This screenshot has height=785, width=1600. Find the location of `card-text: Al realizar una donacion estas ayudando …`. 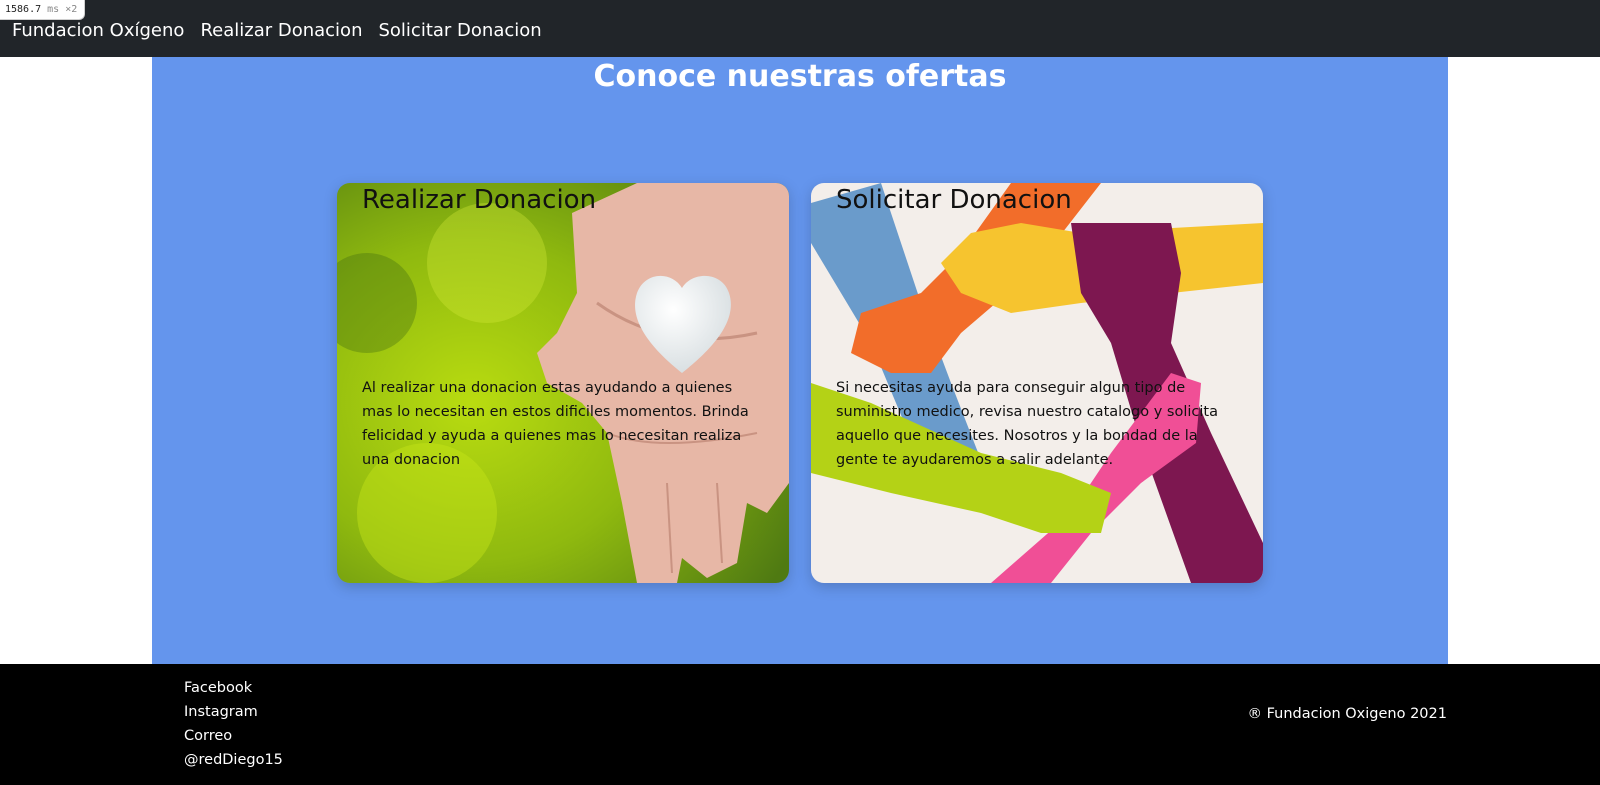

card-text: Al realizar una donacion estas ayudando … is located at coordinates (555, 424).